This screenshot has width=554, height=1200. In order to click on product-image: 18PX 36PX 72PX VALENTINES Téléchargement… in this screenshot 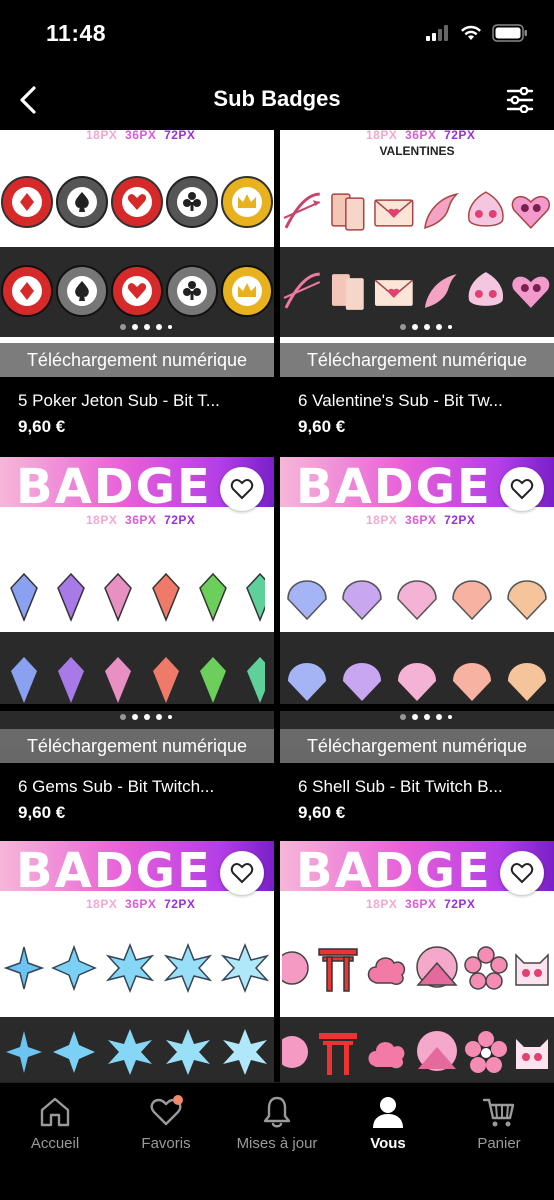, I will do `click(417, 253)`.